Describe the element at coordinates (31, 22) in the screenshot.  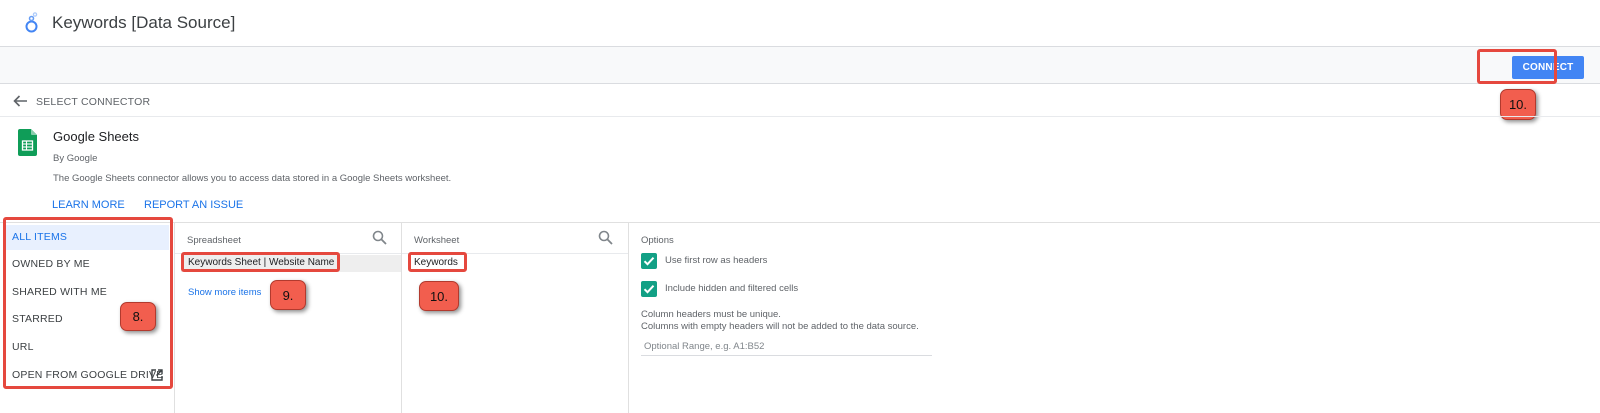
I see `looker-studio-icon` at that location.